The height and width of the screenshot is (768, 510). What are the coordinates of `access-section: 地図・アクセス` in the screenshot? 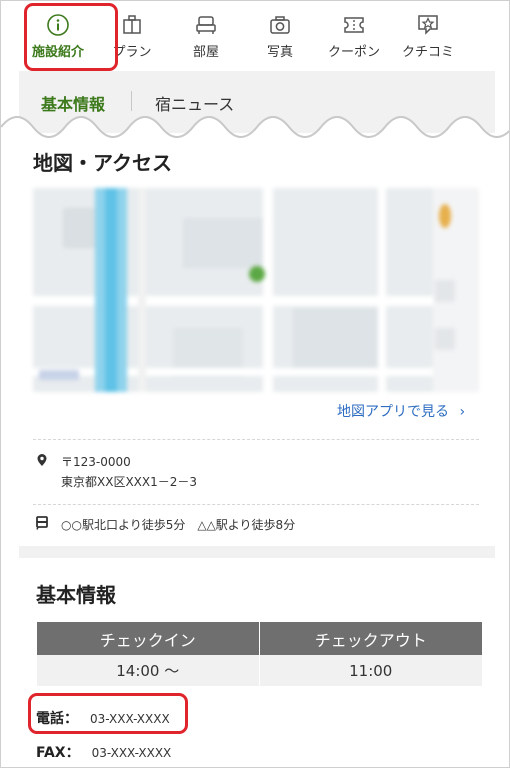 It's located at (257, 161).